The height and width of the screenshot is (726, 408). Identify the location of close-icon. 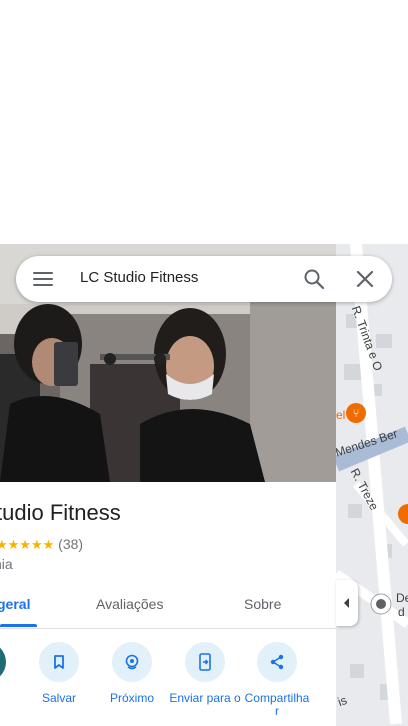
(365, 279).